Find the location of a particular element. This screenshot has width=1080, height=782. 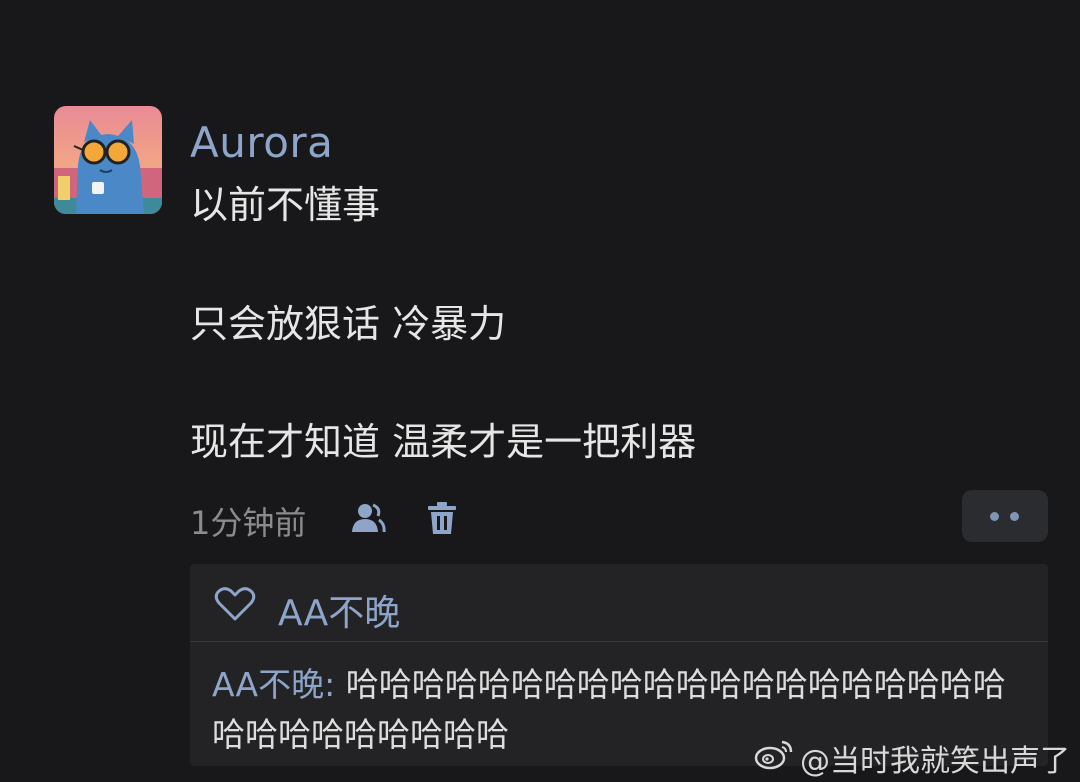

more-dot-left is located at coordinates (994, 516).